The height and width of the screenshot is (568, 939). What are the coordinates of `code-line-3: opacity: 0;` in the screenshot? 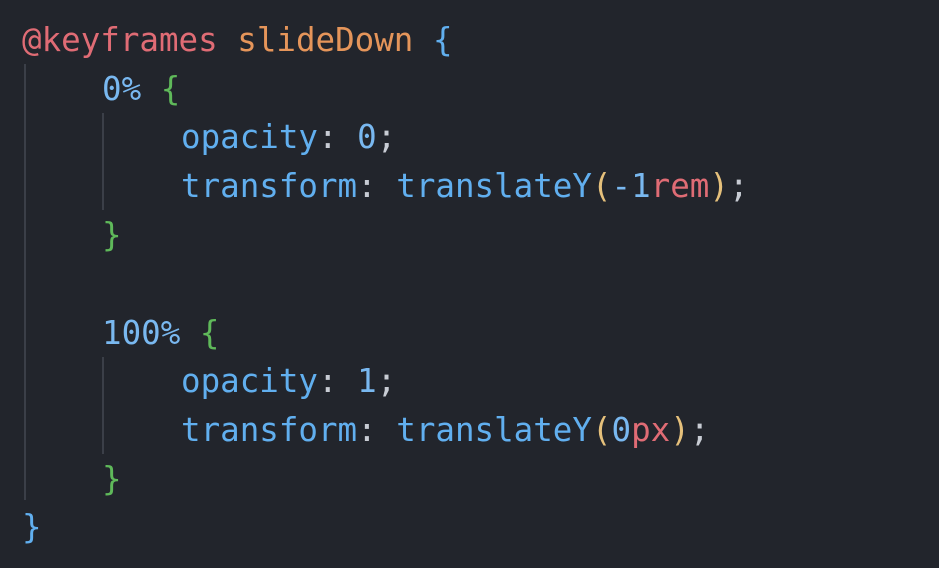 It's located at (288, 137).